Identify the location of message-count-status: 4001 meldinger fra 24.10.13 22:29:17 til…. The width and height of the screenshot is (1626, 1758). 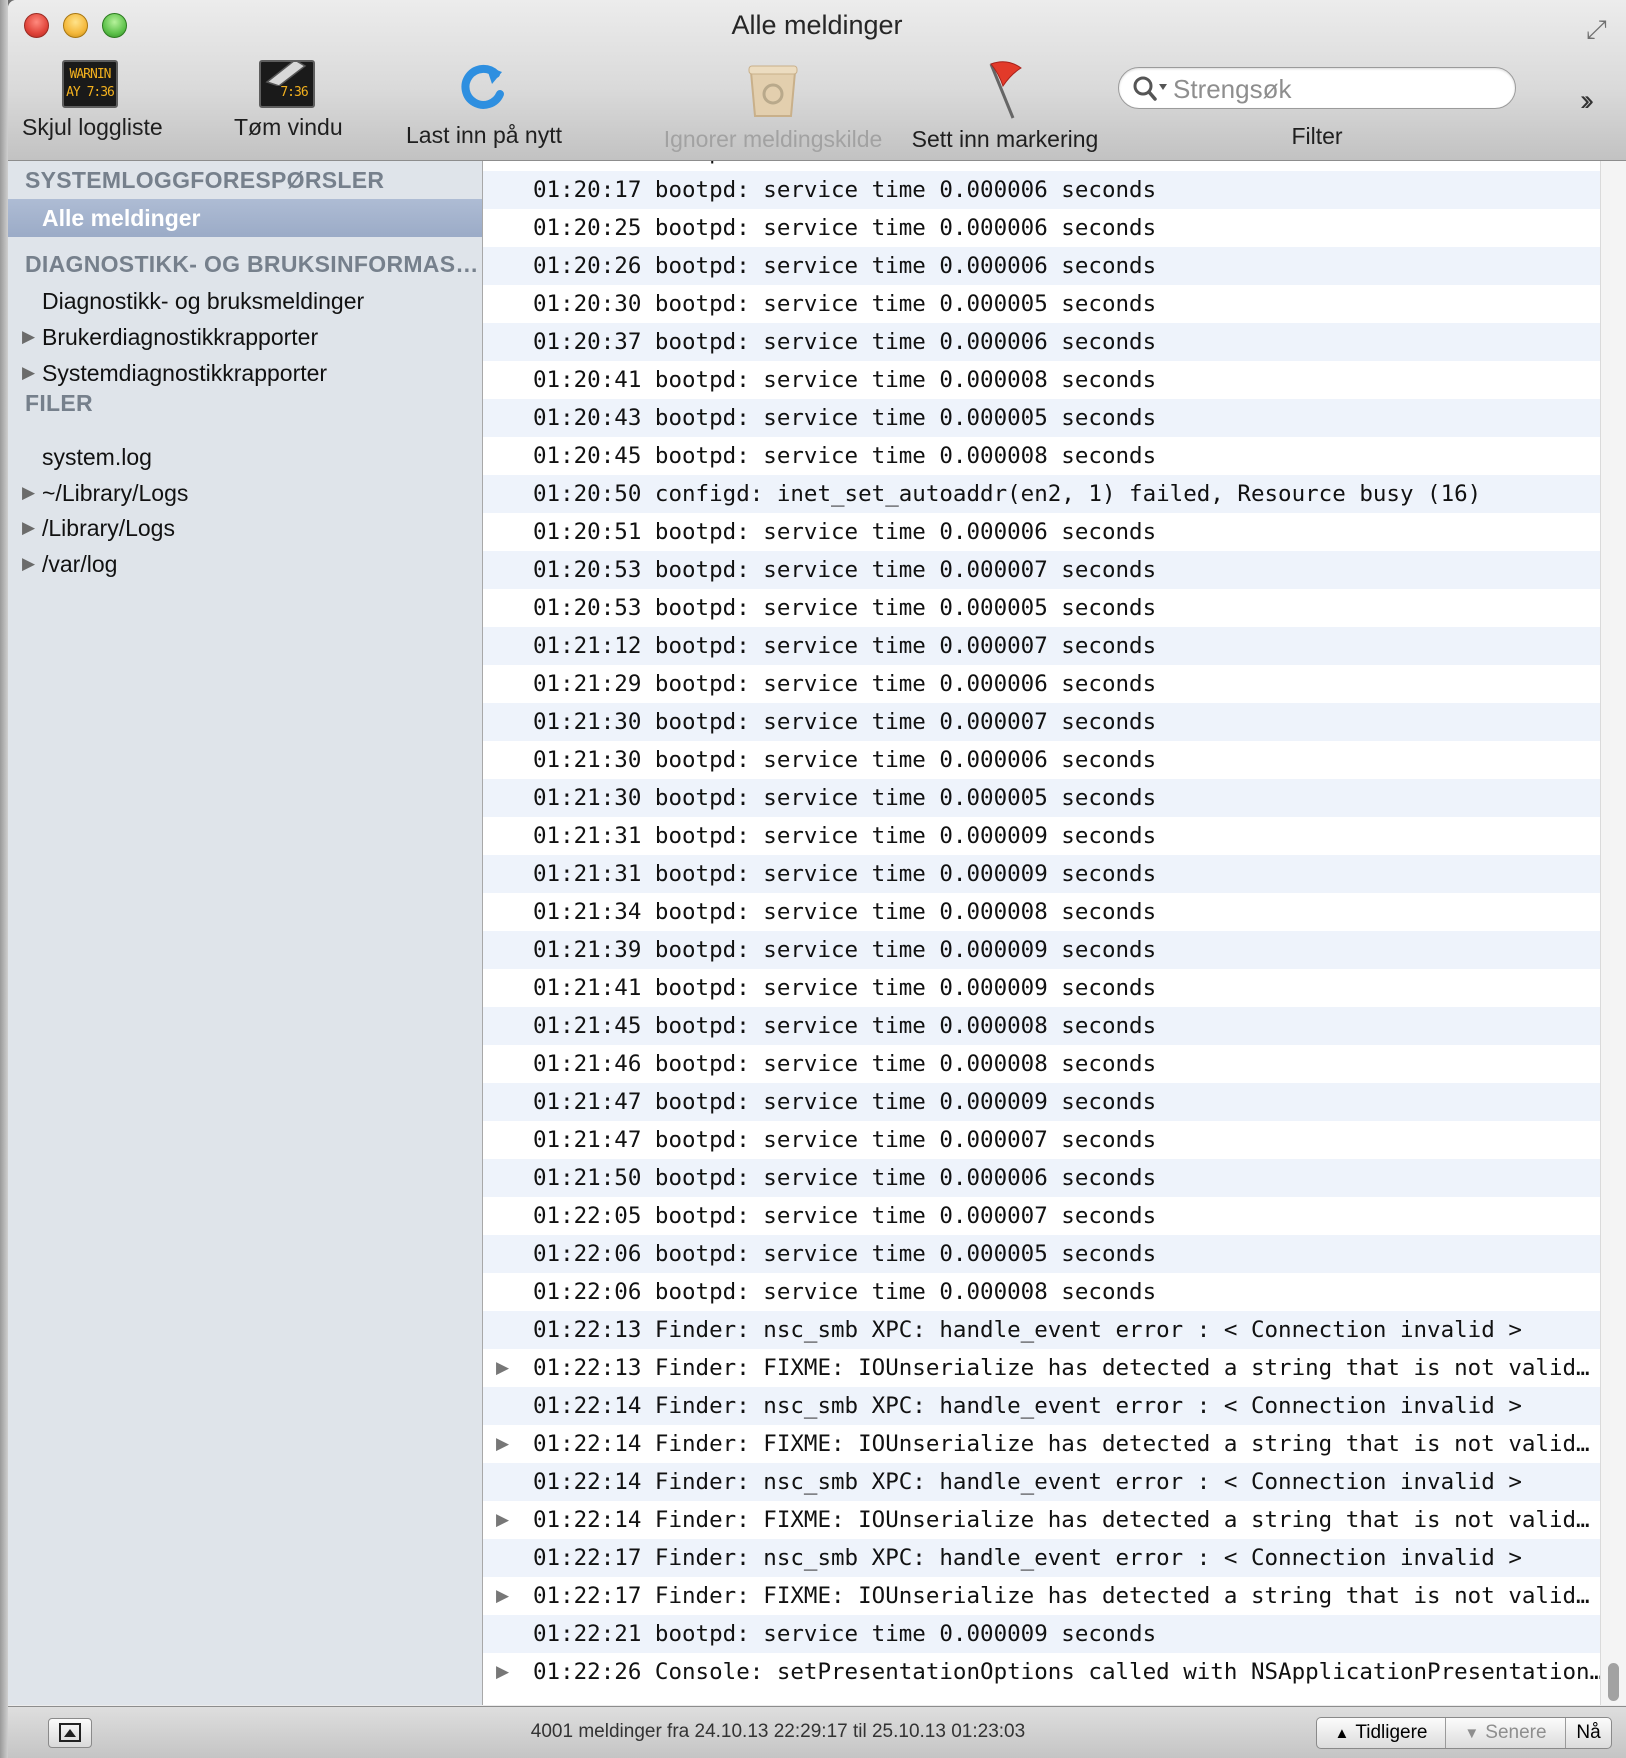
(778, 1731).